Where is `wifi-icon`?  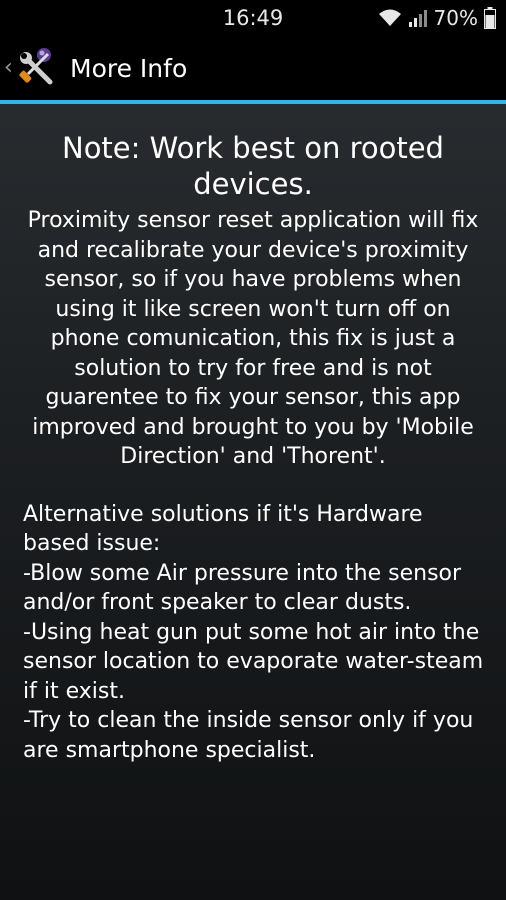
wifi-icon is located at coordinates (390, 18).